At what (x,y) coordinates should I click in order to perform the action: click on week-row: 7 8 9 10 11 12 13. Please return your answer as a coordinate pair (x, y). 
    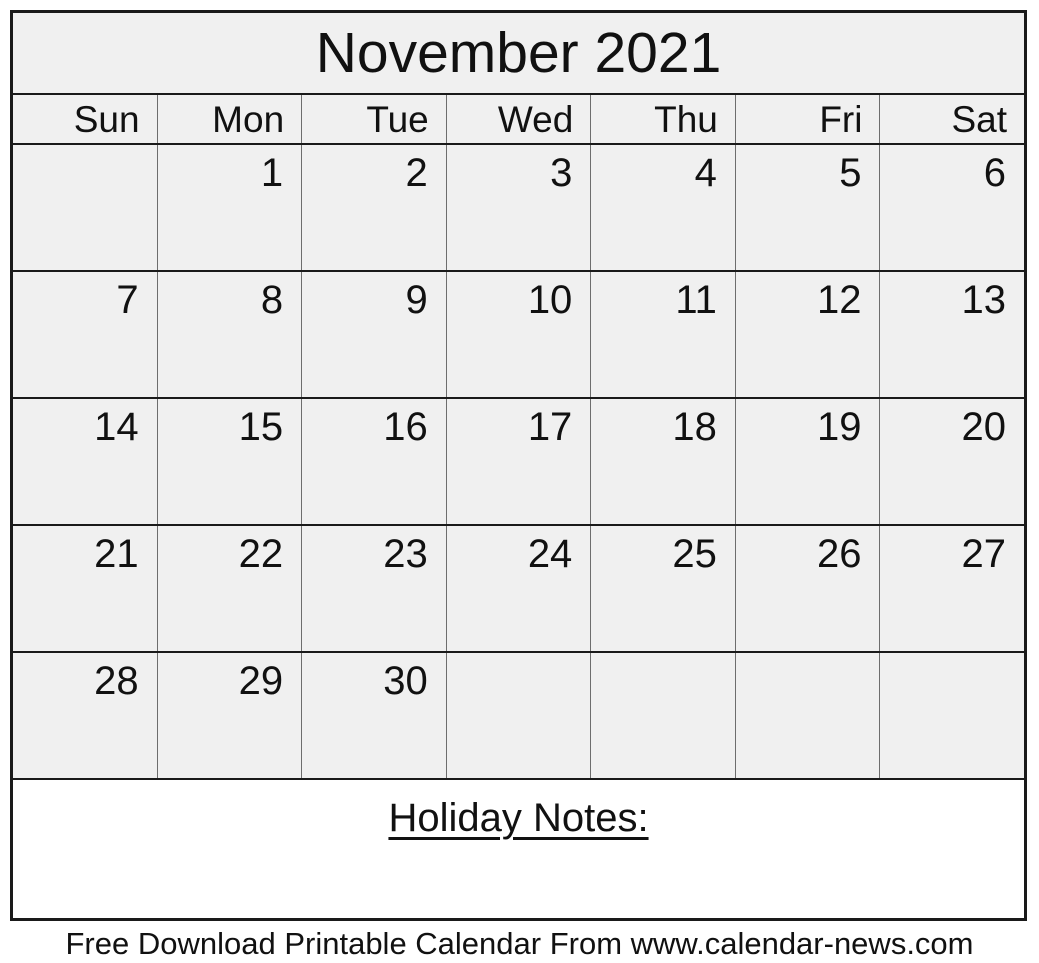
    Looking at the image, I should click on (518, 335).